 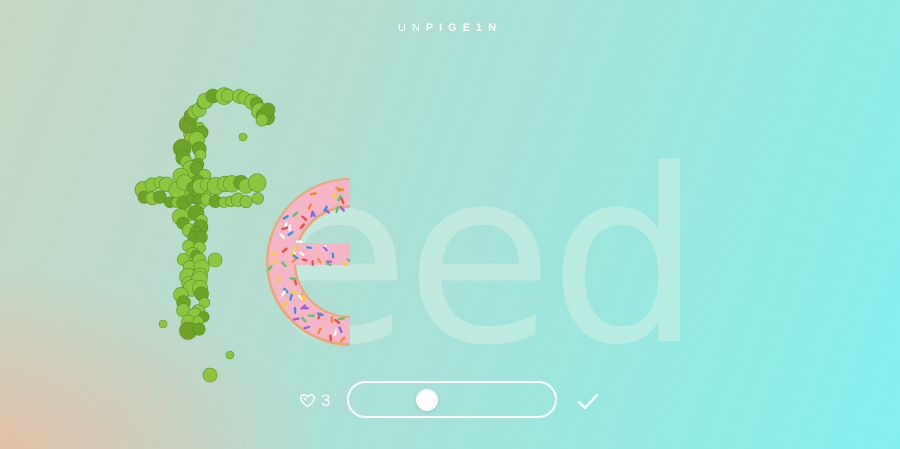 I want to click on controls-bar: 3, so click(x=450, y=401).